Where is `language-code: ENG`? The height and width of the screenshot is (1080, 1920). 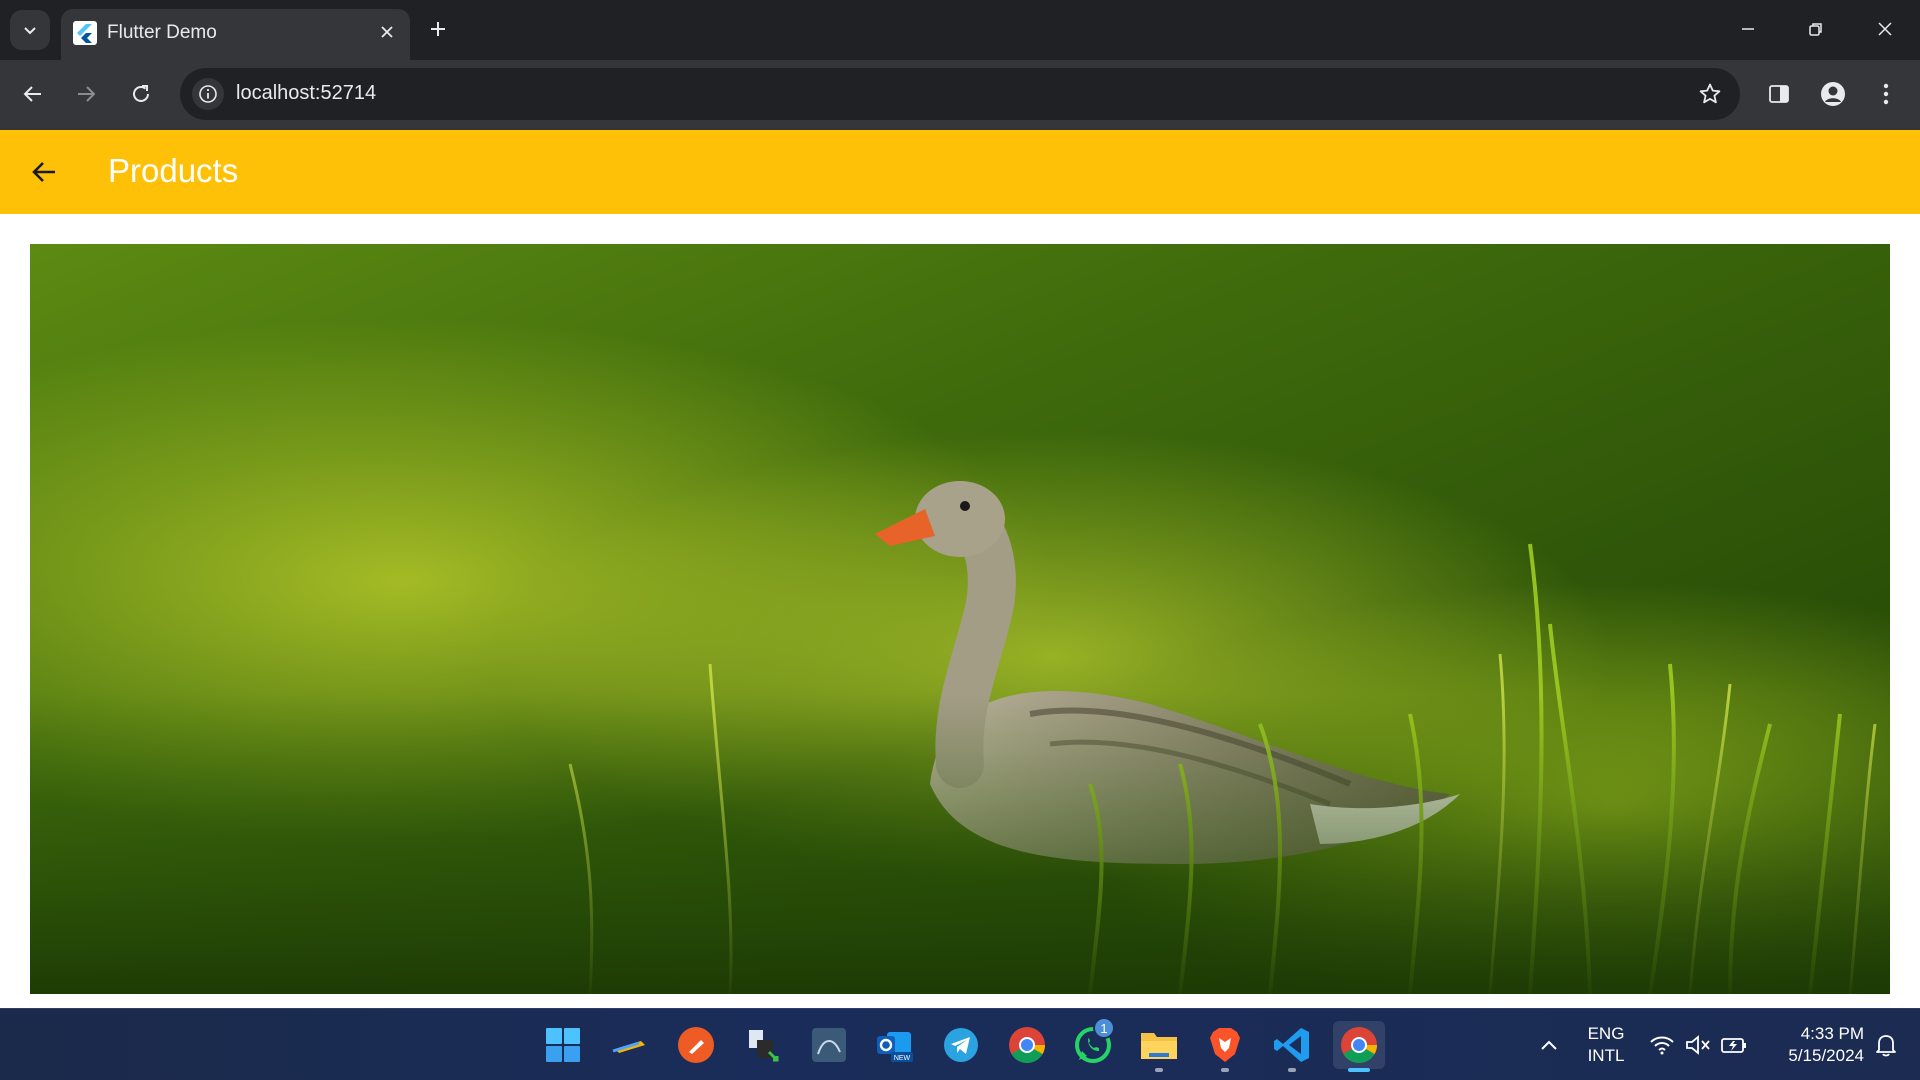 language-code: ENG is located at coordinates (1606, 1033).